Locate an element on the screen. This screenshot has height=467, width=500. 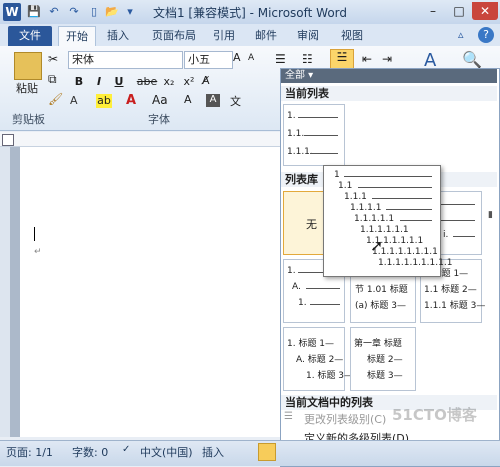
gallery-scroll-icon: ▮ is located at coordinates (490, 215).